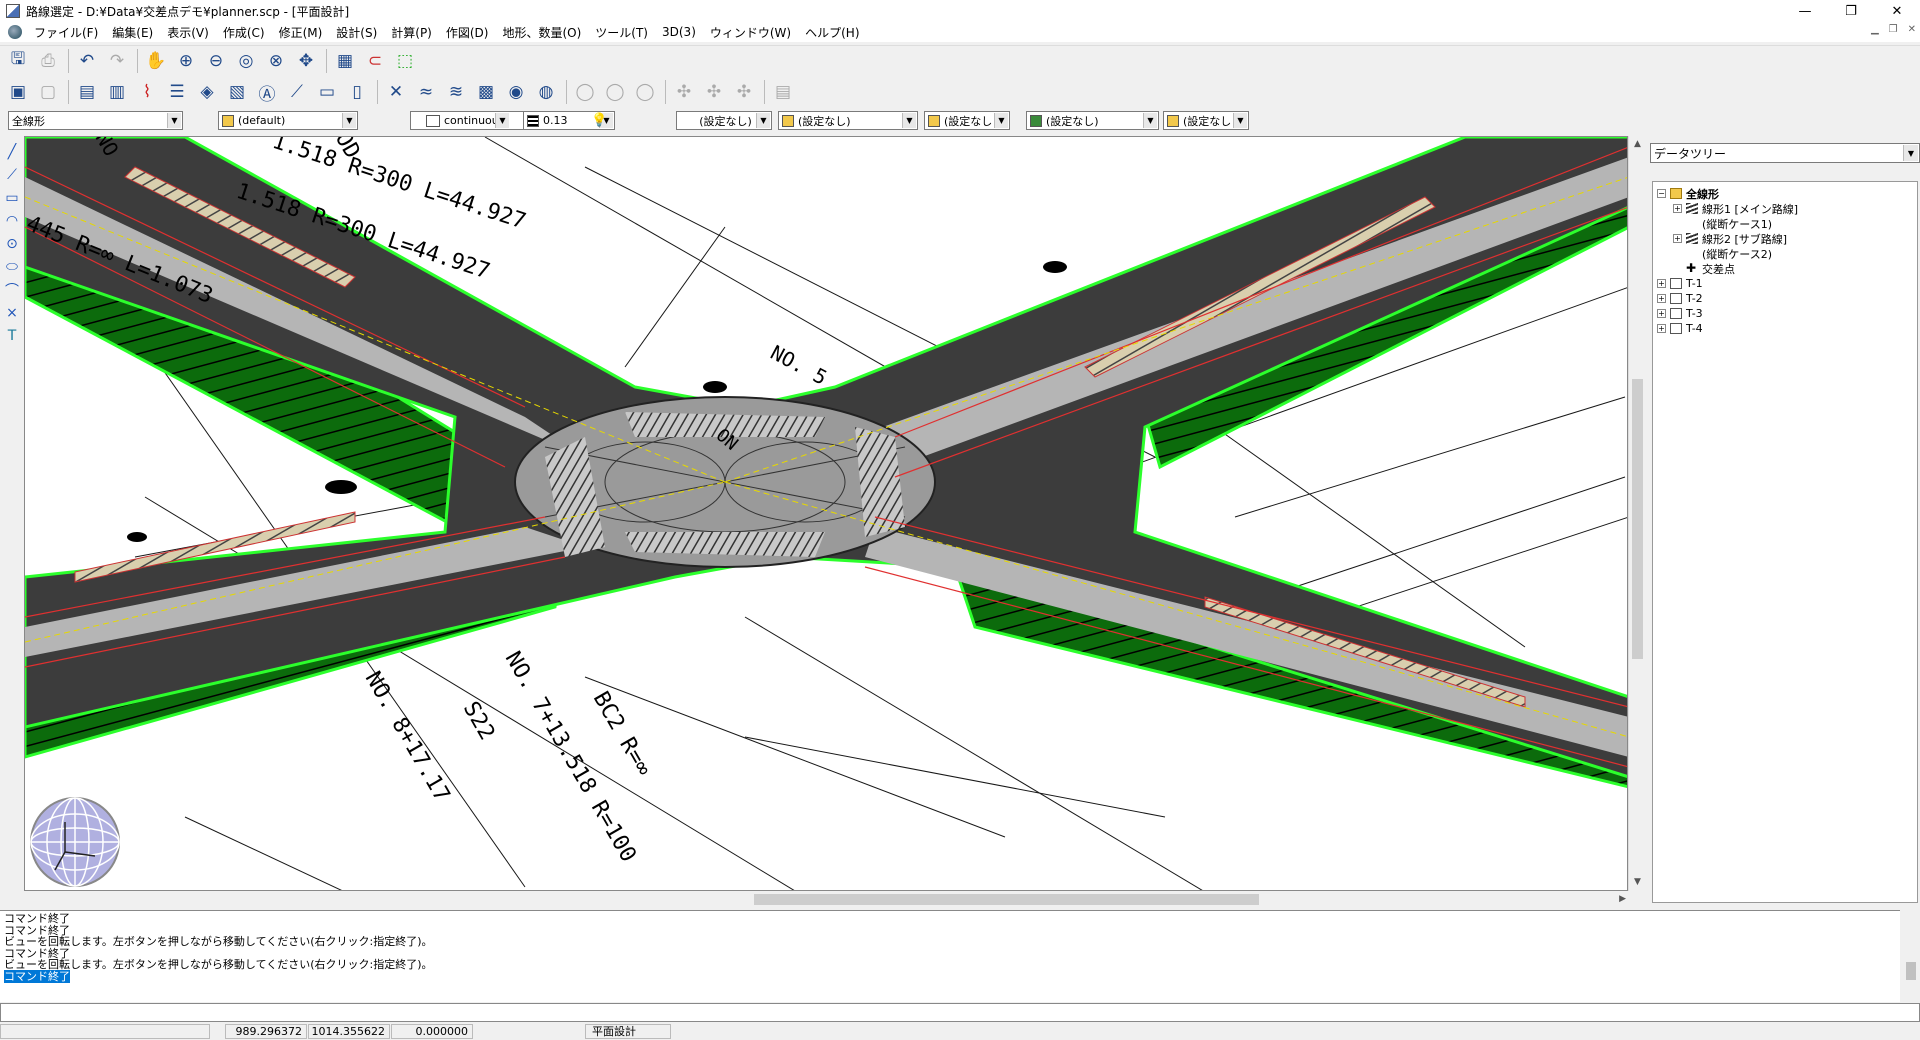  What do you see at coordinates (1637, 144) in the screenshot?
I see `chevron-up-icon: ▲` at bounding box center [1637, 144].